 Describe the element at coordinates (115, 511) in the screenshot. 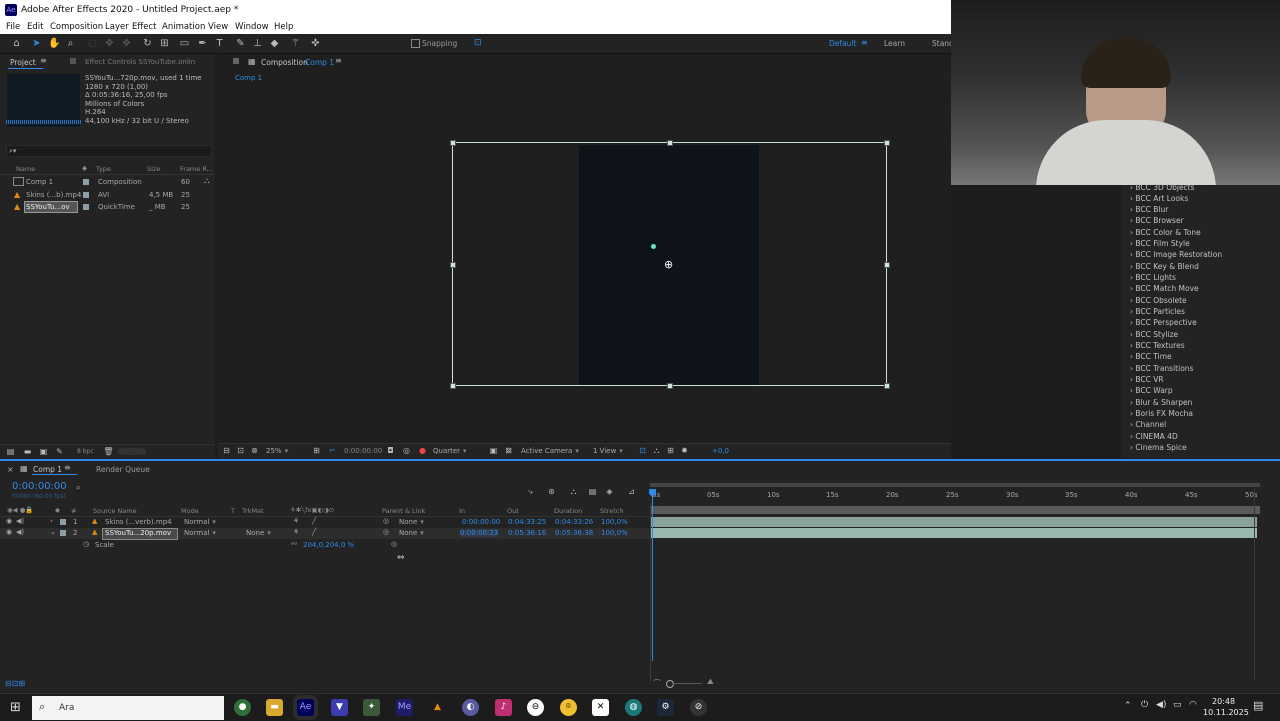

I see `col-source-name: Source Name` at that location.